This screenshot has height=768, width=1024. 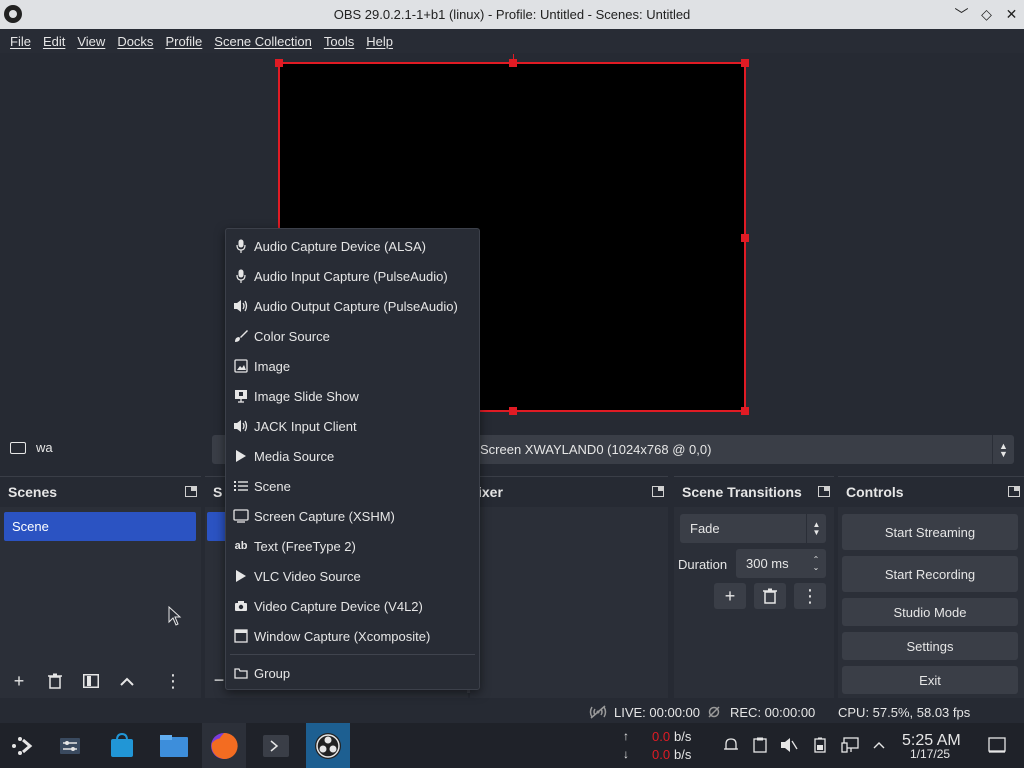 I want to click on cpu-usage: CPU: 57.5%, 58.03 fps, so click(x=904, y=712).